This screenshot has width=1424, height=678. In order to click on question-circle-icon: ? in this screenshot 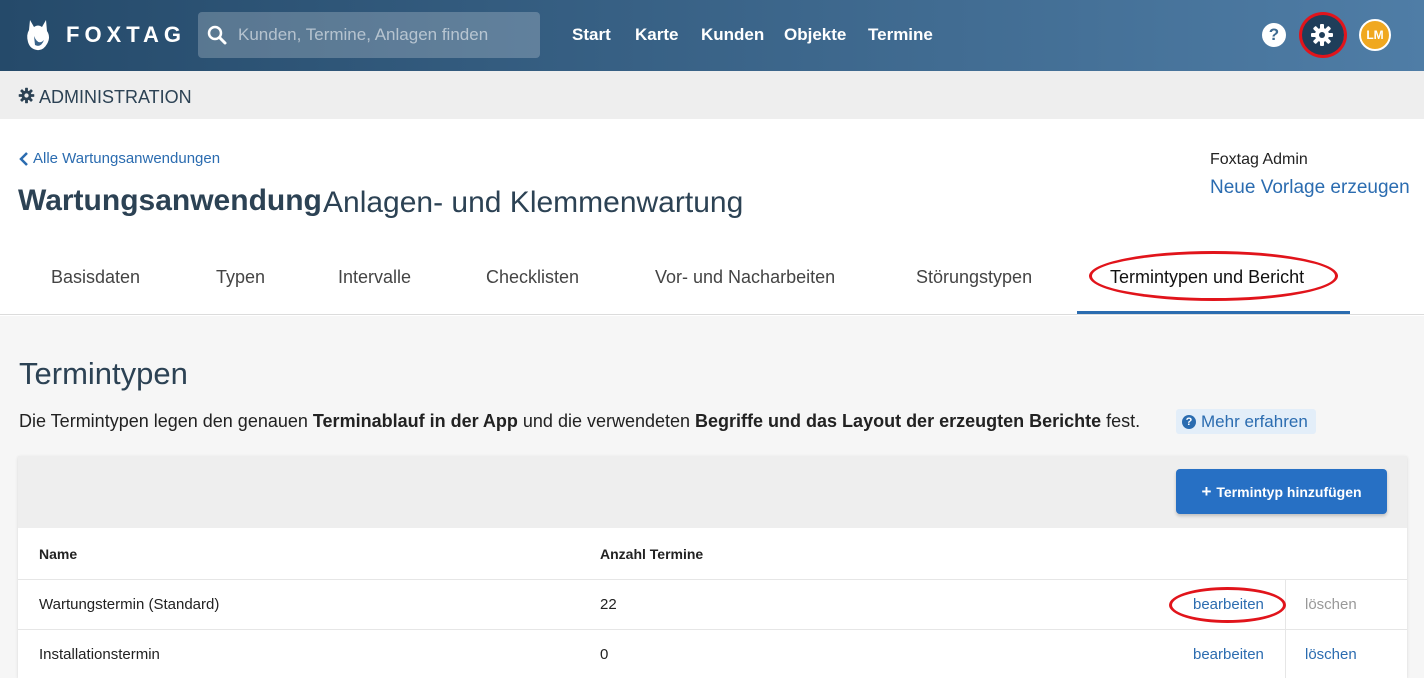, I will do `click(1189, 421)`.